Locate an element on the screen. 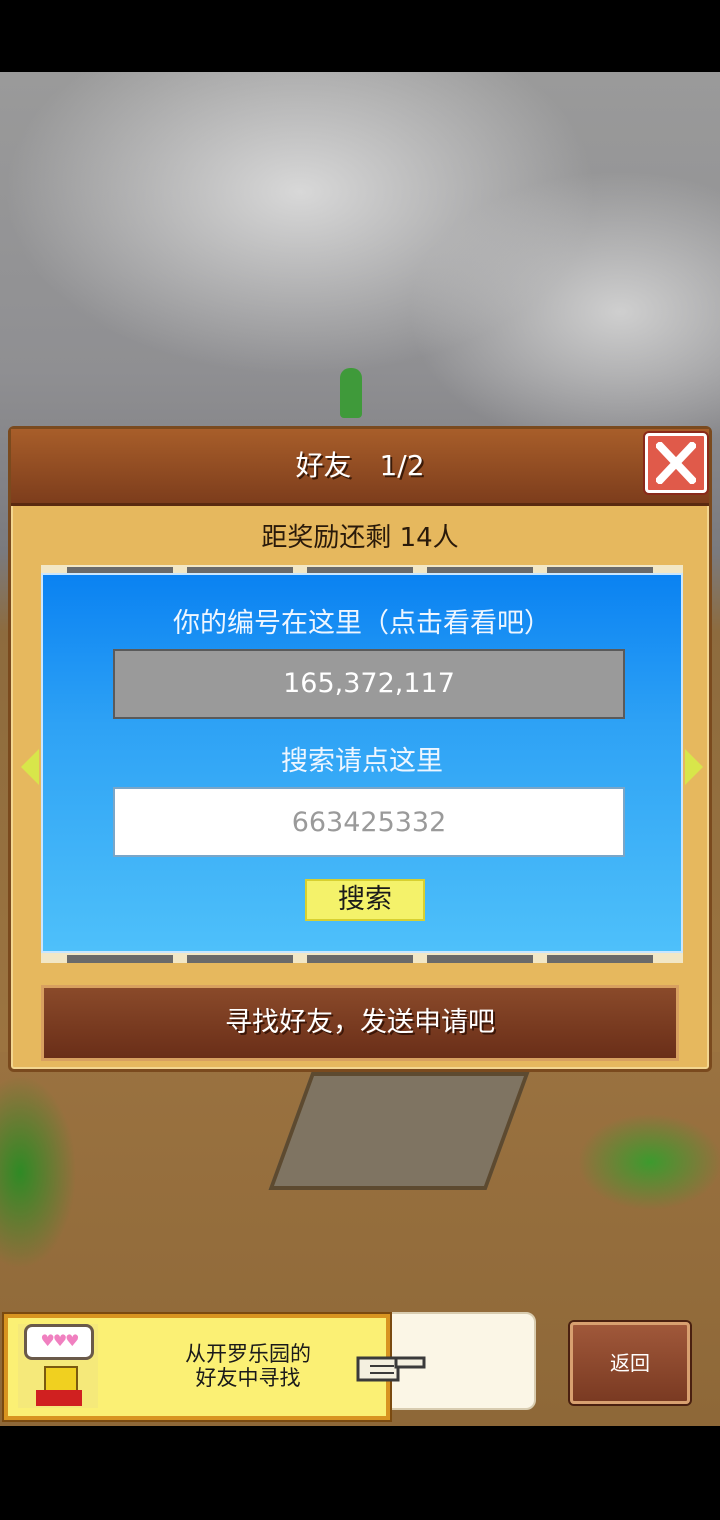 This screenshot has height=1520, width=720. your-id-label: 你的编号在这里（点击看看吧） is located at coordinates (362, 620).